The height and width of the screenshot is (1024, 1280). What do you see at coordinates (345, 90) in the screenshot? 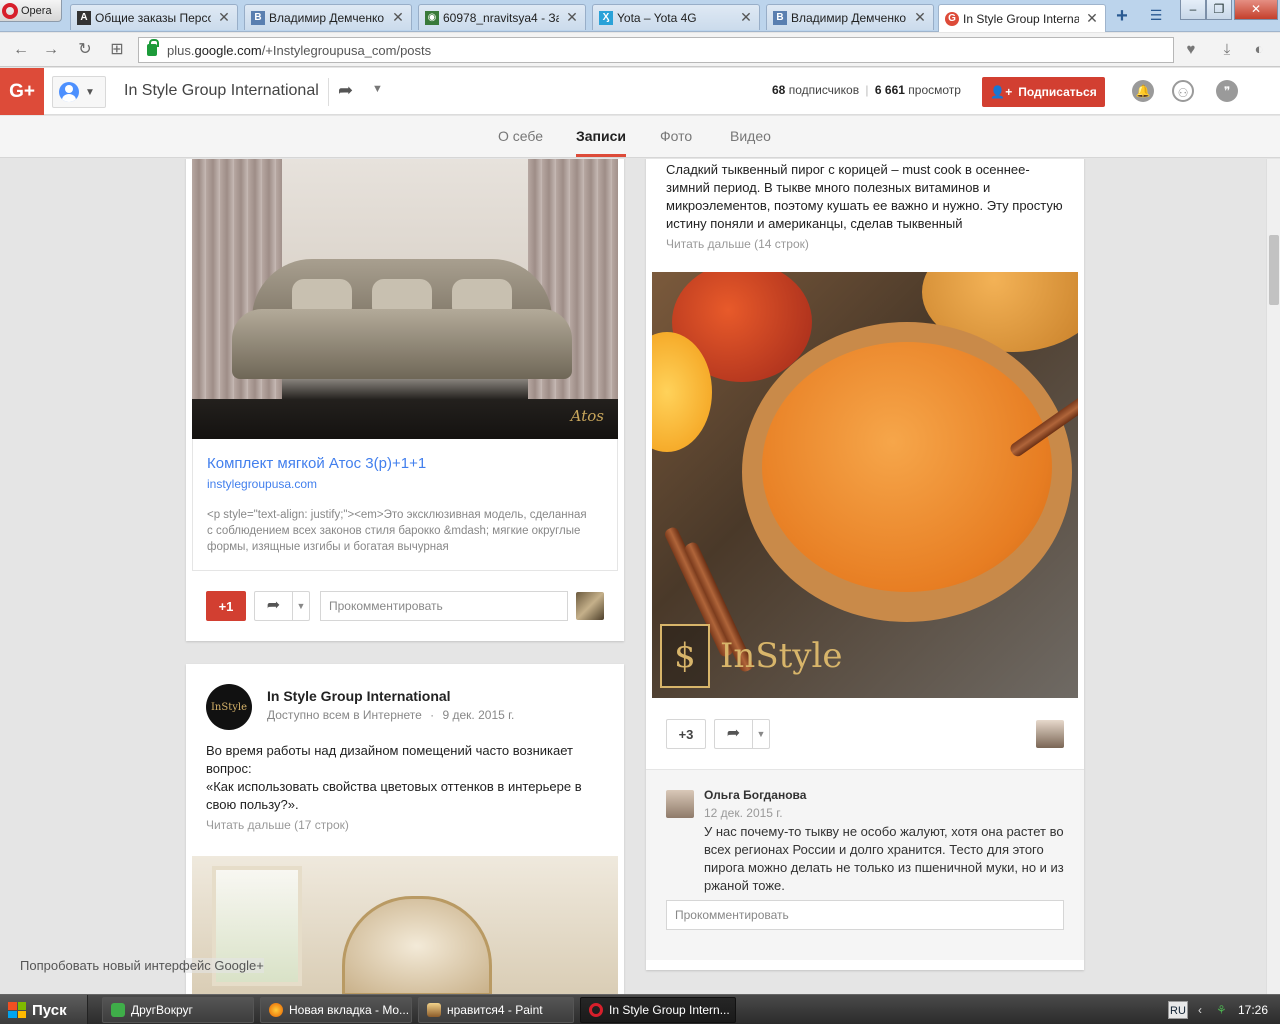
I see `share-icon: ➦` at bounding box center [345, 90].